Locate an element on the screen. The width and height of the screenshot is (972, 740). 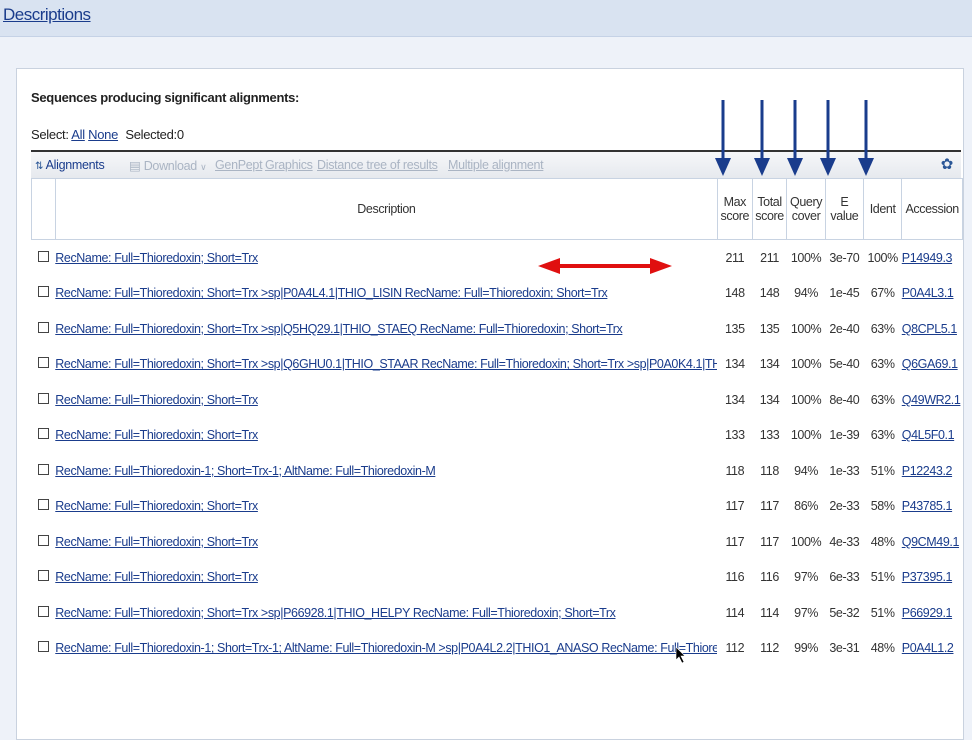
distance-tree-link: Distance tree of results is located at coordinates (377, 165).